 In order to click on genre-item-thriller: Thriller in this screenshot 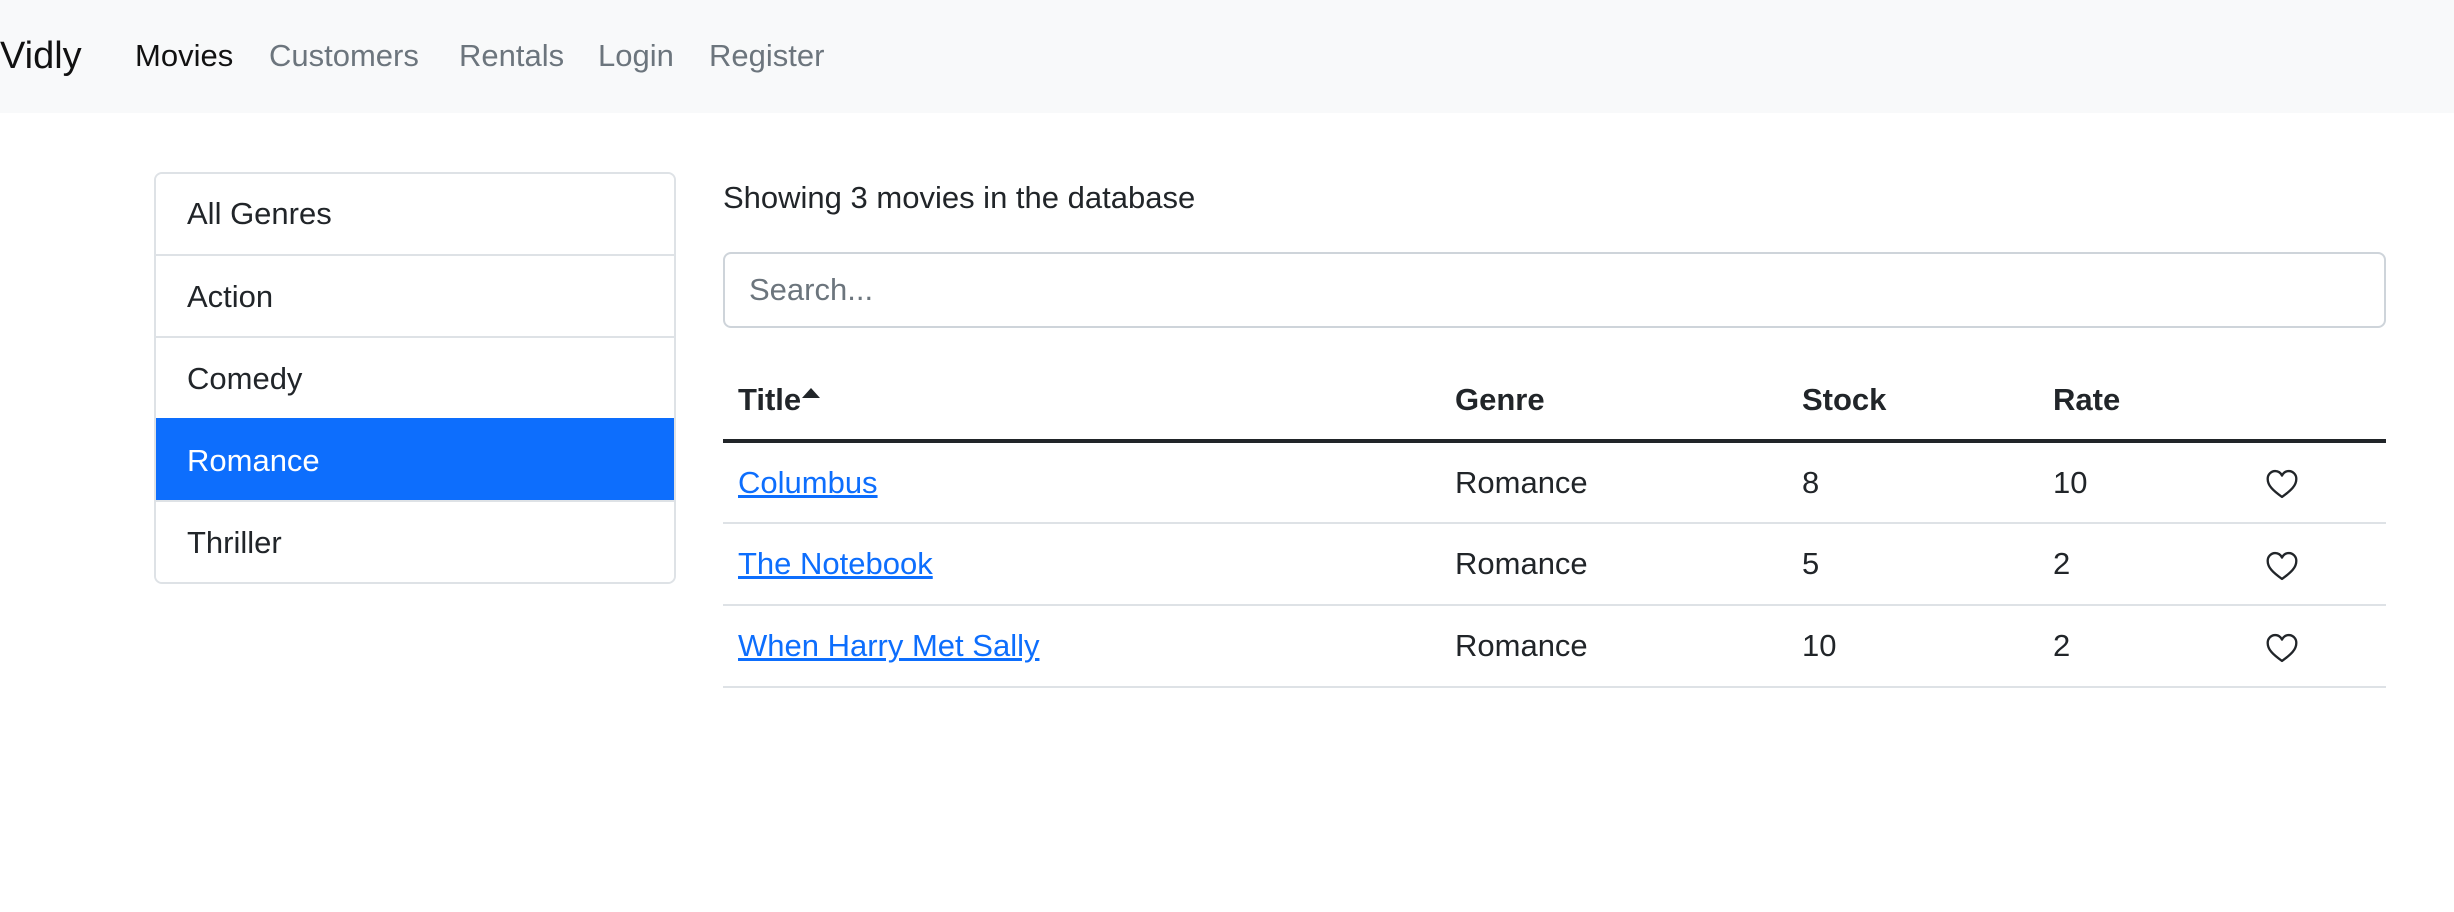, I will do `click(415, 541)`.